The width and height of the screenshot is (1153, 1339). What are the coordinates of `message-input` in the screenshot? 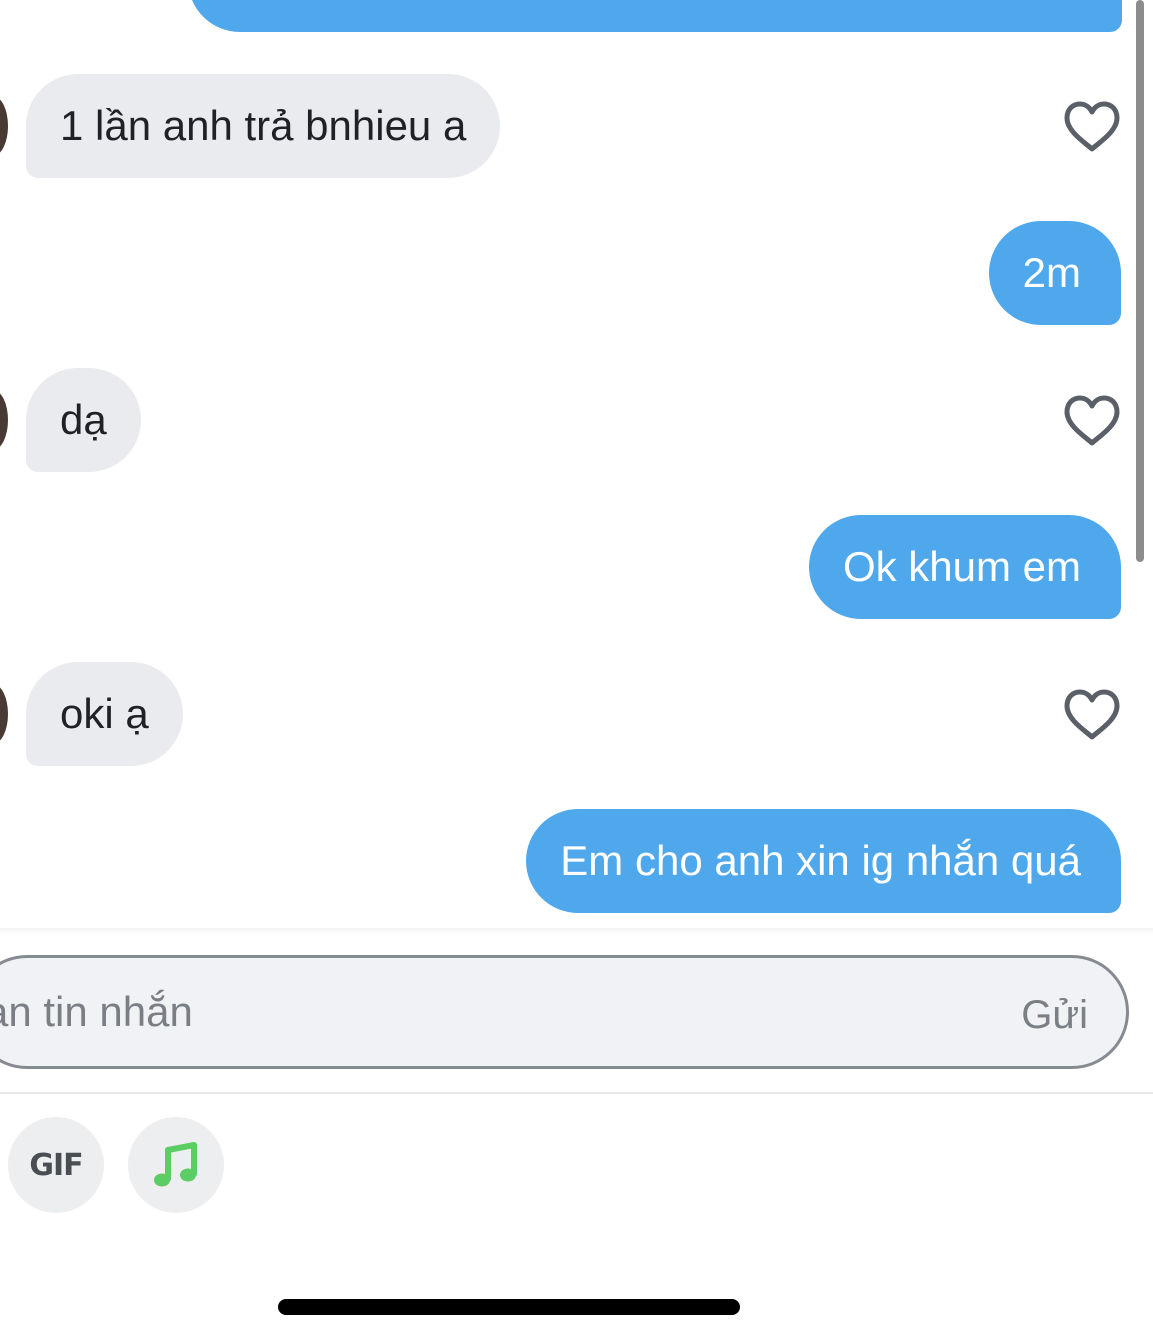 It's located at (436, 1012).